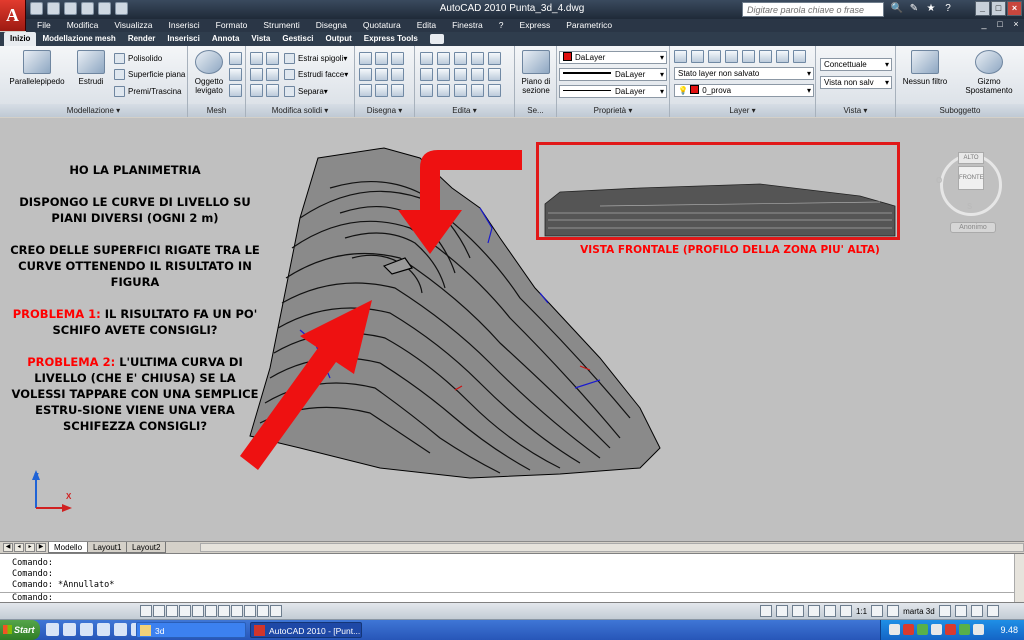  Describe the element at coordinates (8, 547) in the screenshot. I see `first-layout-icon: ◀` at that location.